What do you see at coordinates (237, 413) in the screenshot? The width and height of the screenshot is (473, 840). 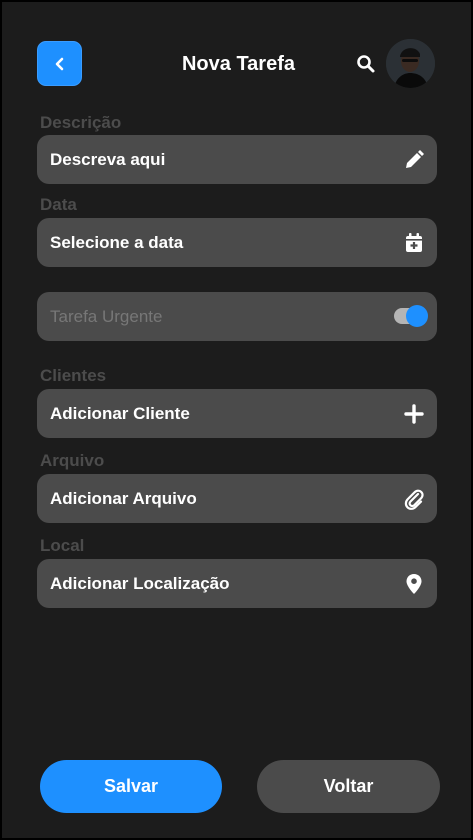 I see `add-client-button: Adicionar Cliente` at bounding box center [237, 413].